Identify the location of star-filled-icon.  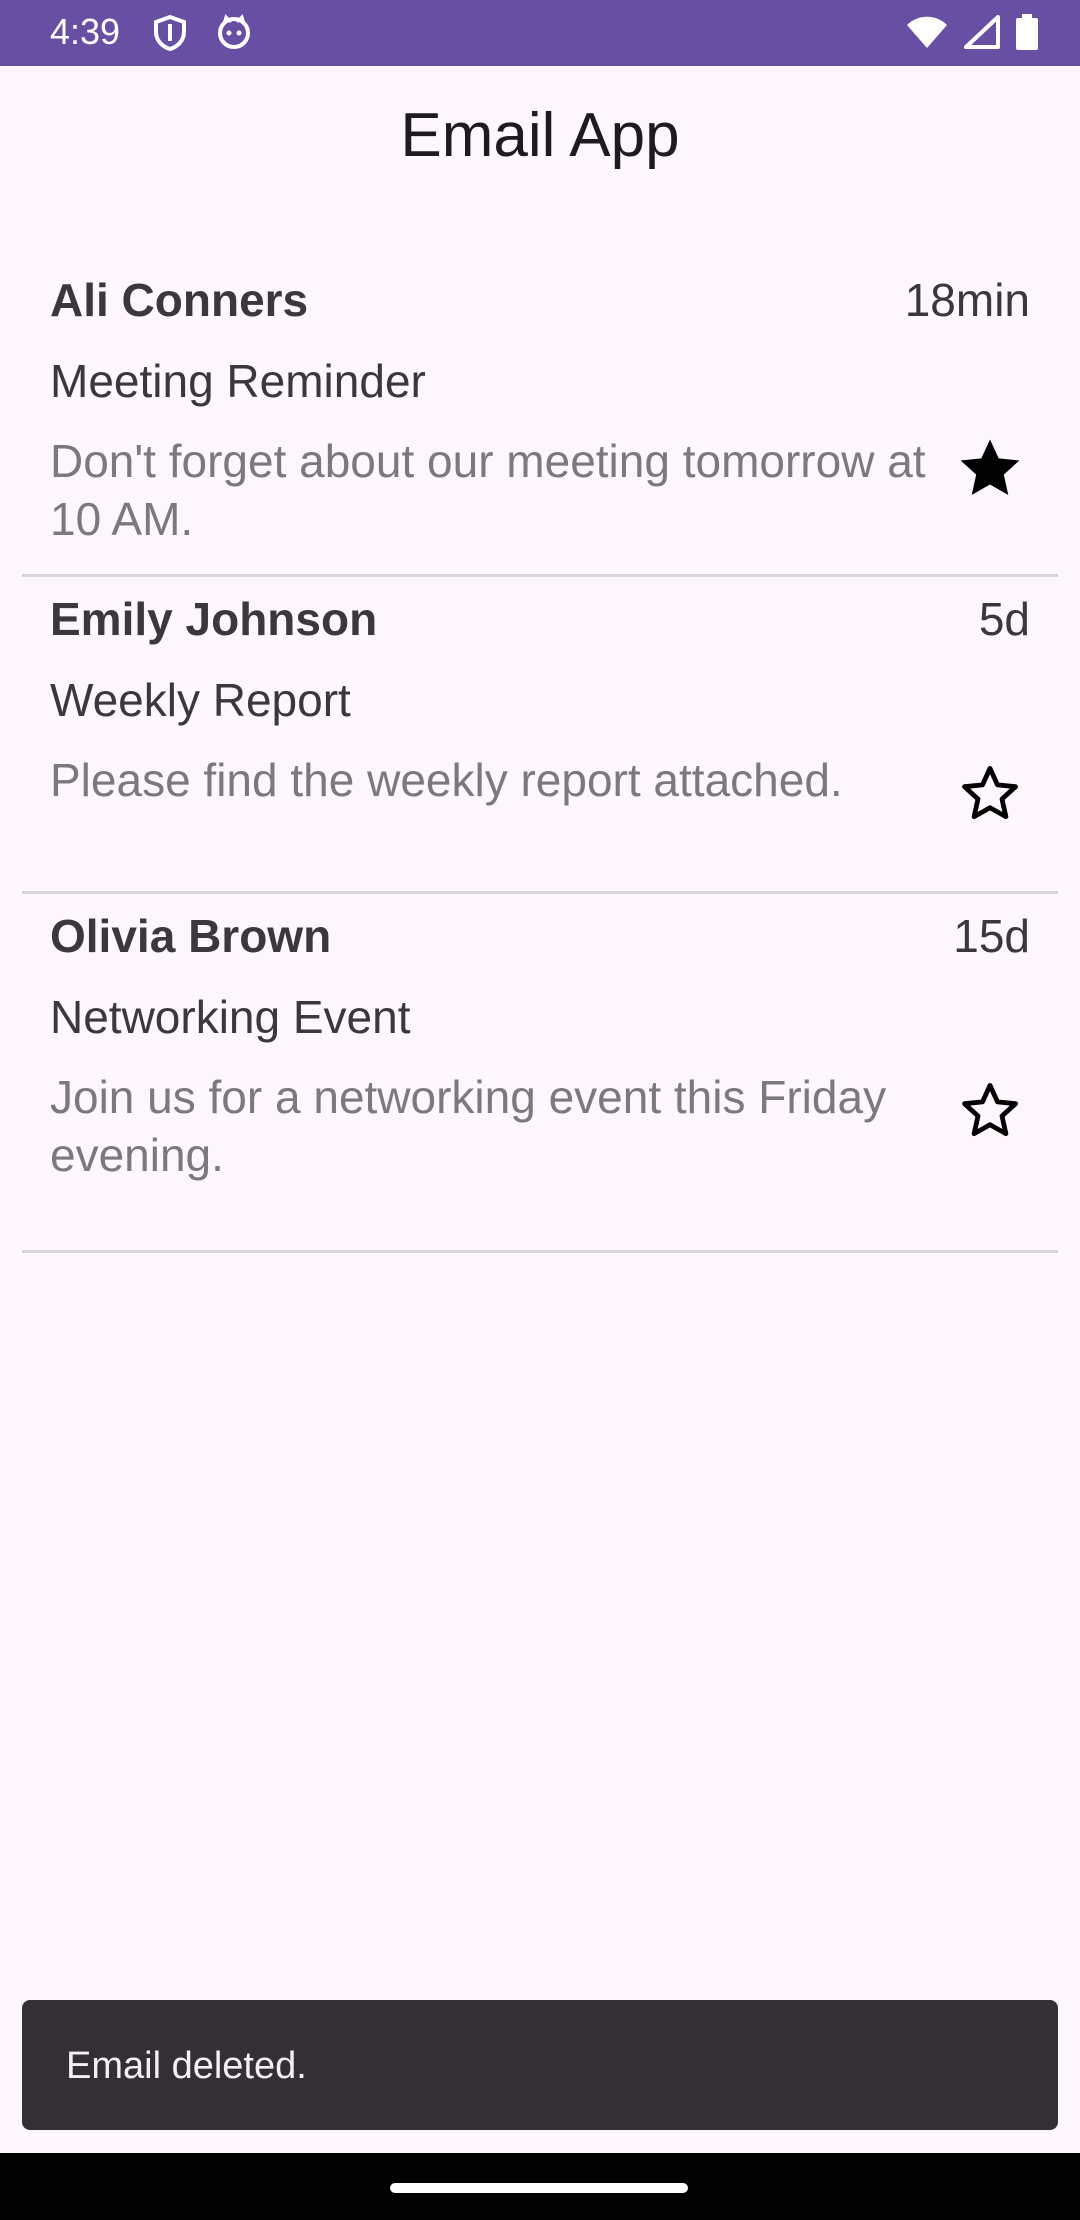
(990, 467).